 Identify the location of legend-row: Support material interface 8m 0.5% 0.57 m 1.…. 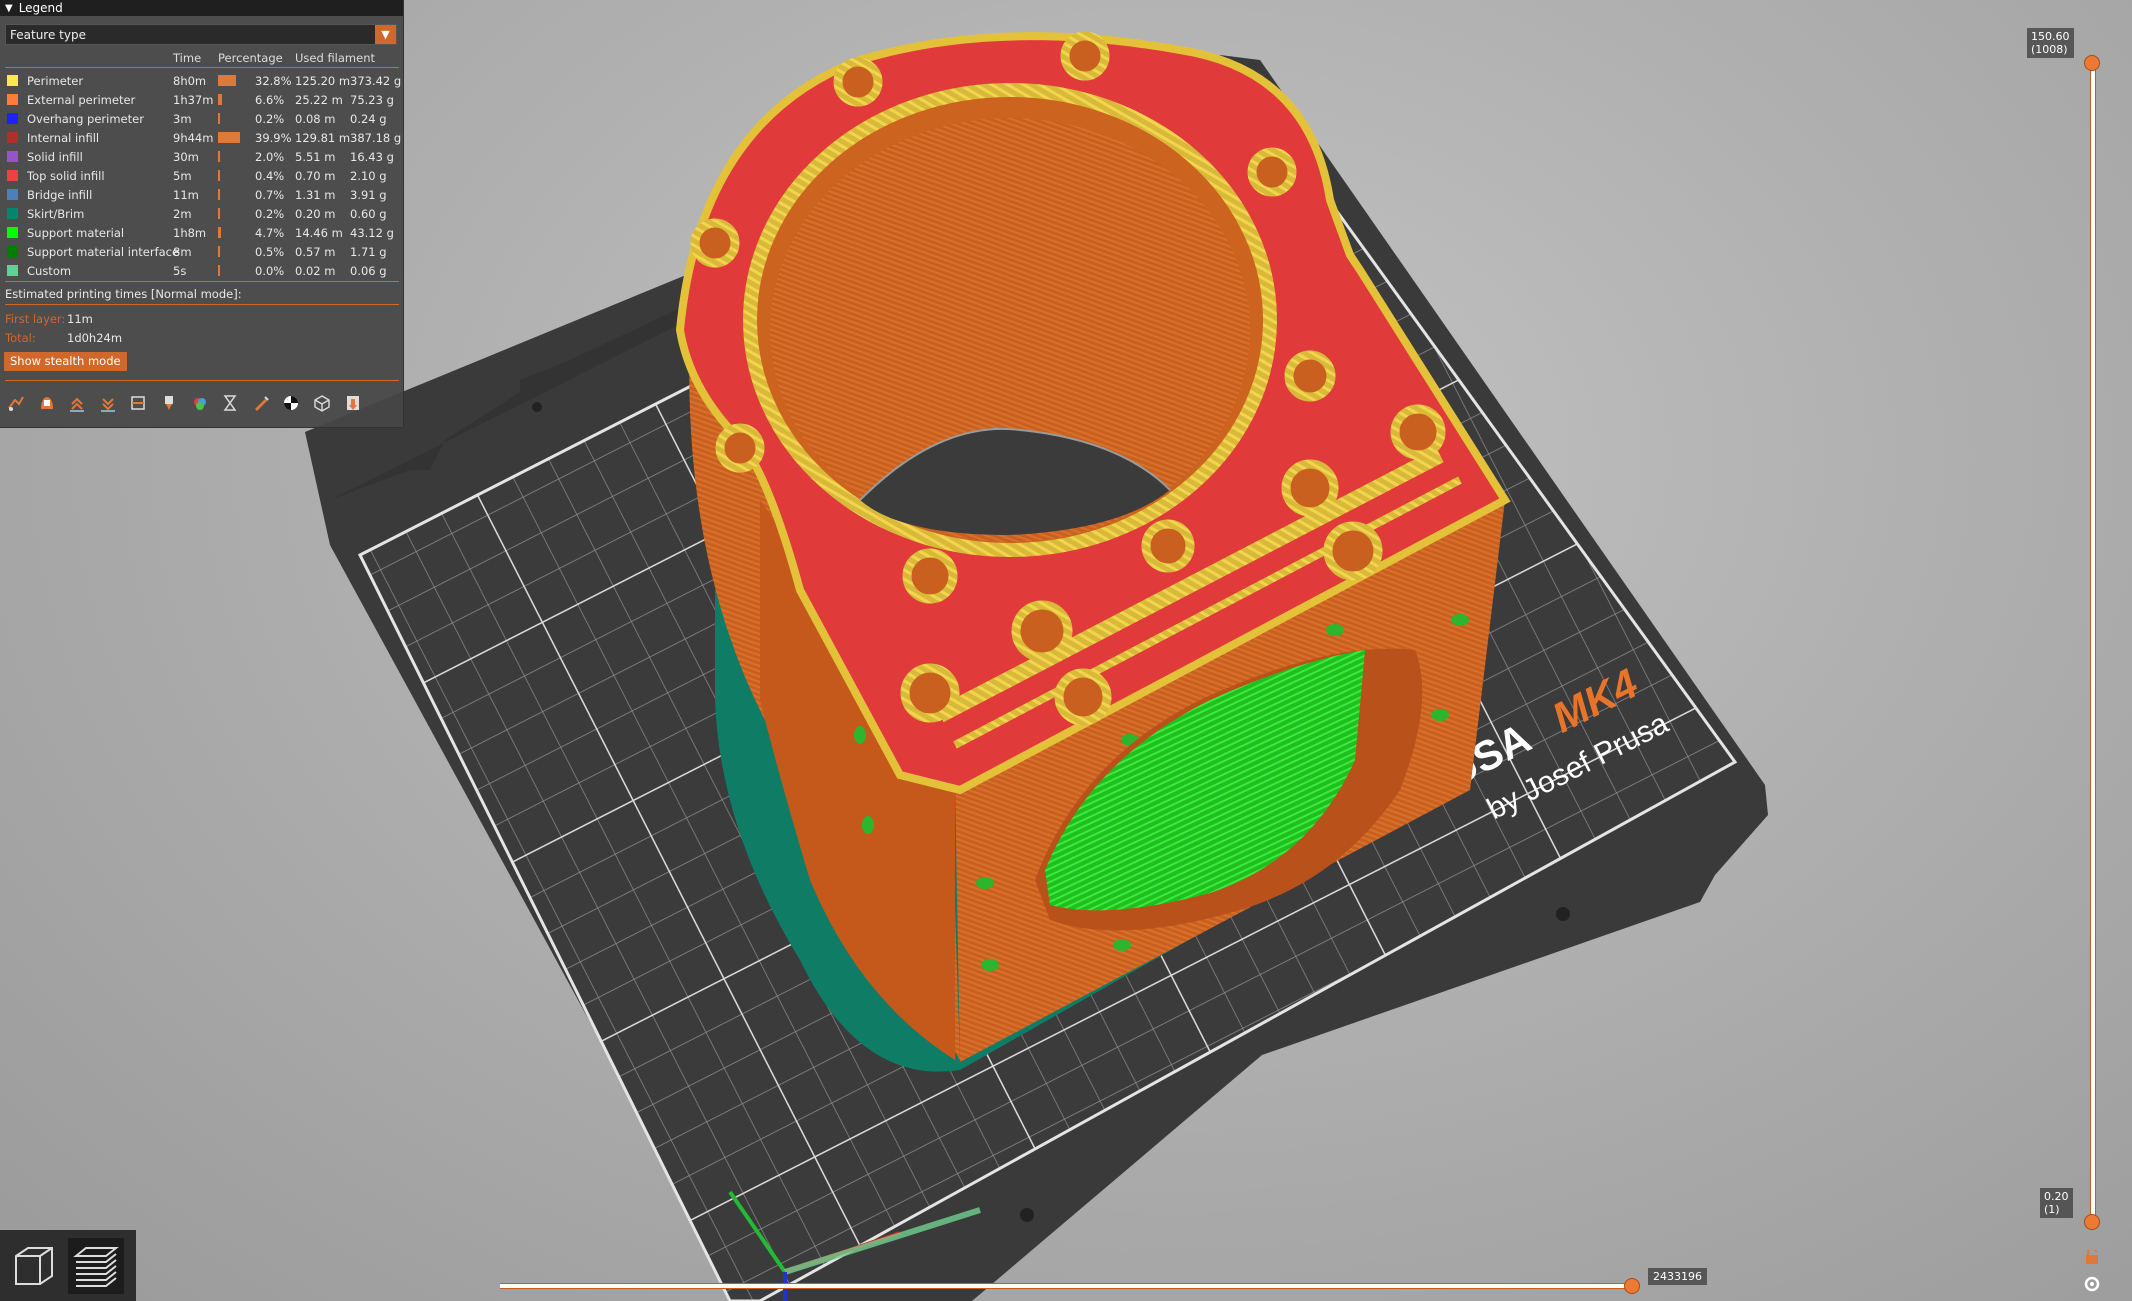
(201, 252).